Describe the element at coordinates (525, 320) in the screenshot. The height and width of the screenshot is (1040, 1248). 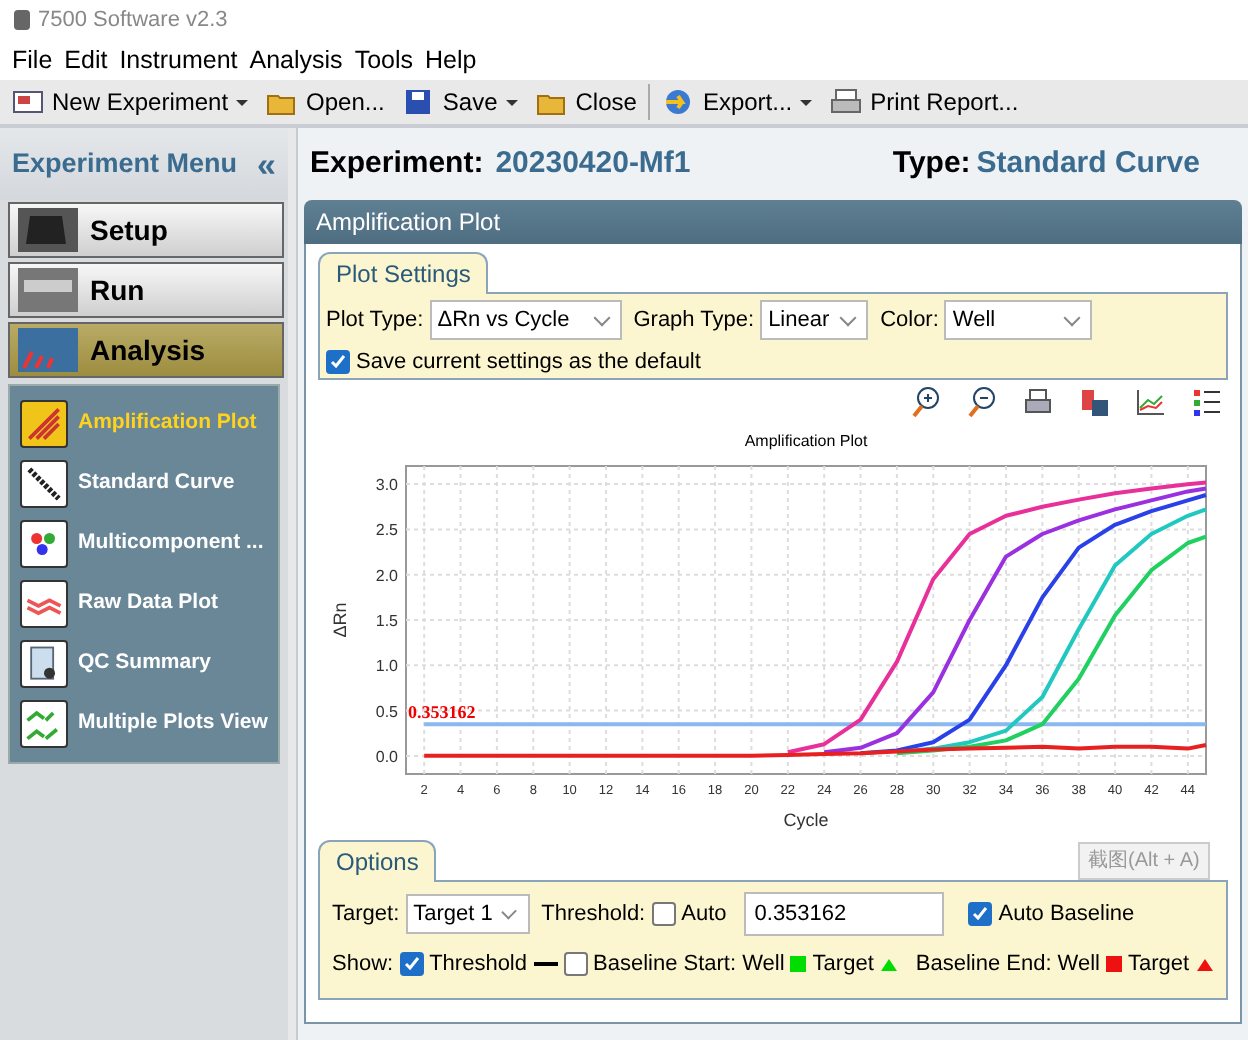
I see `plot-type-dropdown: ΔRn vs Cycle` at that location.